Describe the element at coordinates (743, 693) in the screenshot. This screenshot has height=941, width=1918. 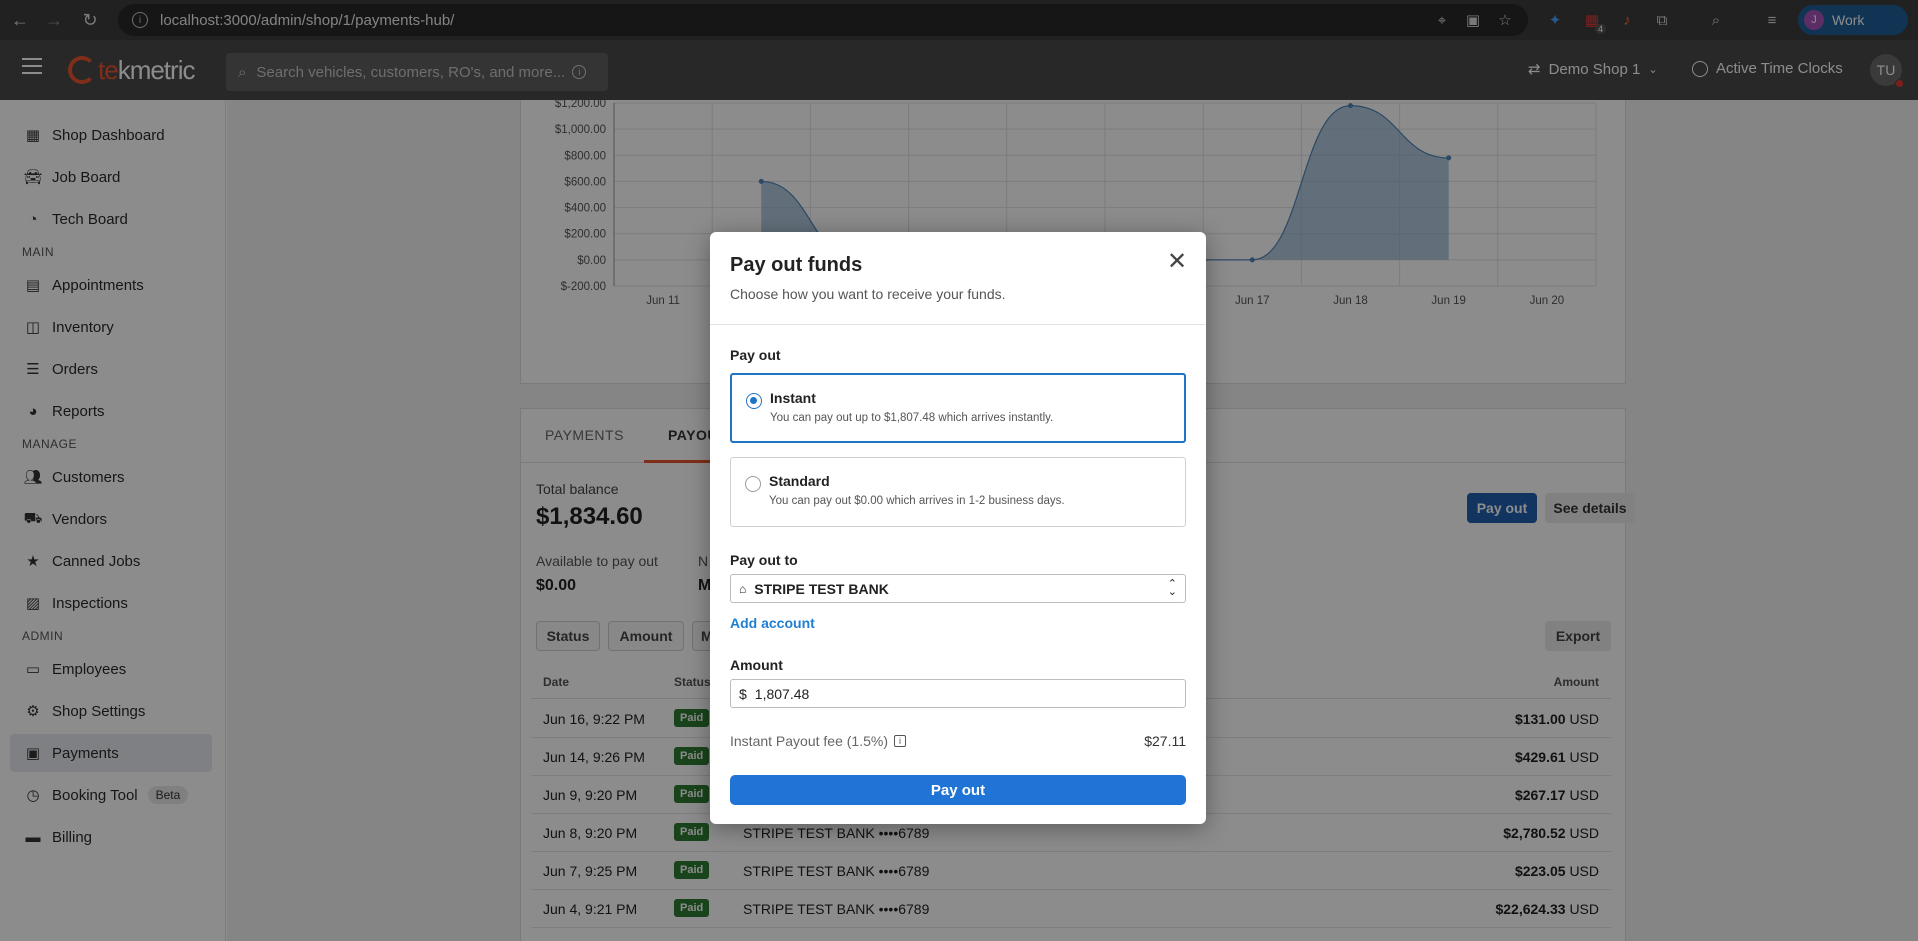
I see `currency-symbol: $` at that location.